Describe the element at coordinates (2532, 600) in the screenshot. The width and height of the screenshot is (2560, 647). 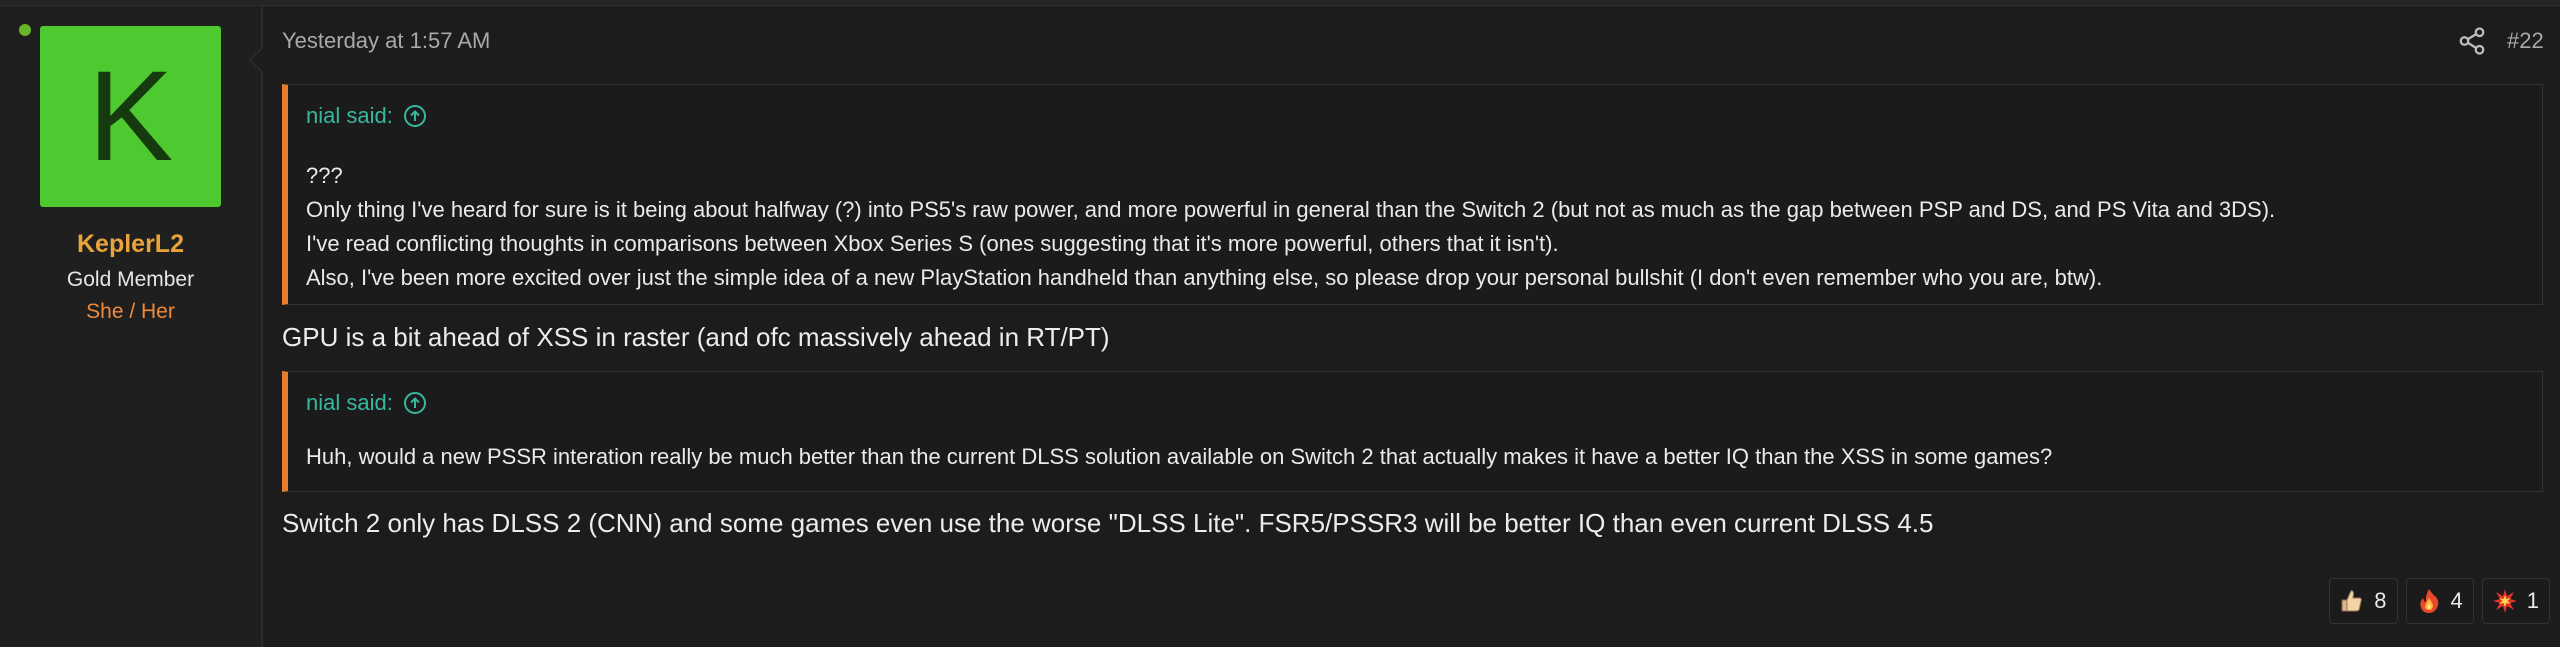
I see `reaction-count: 1` at that location.